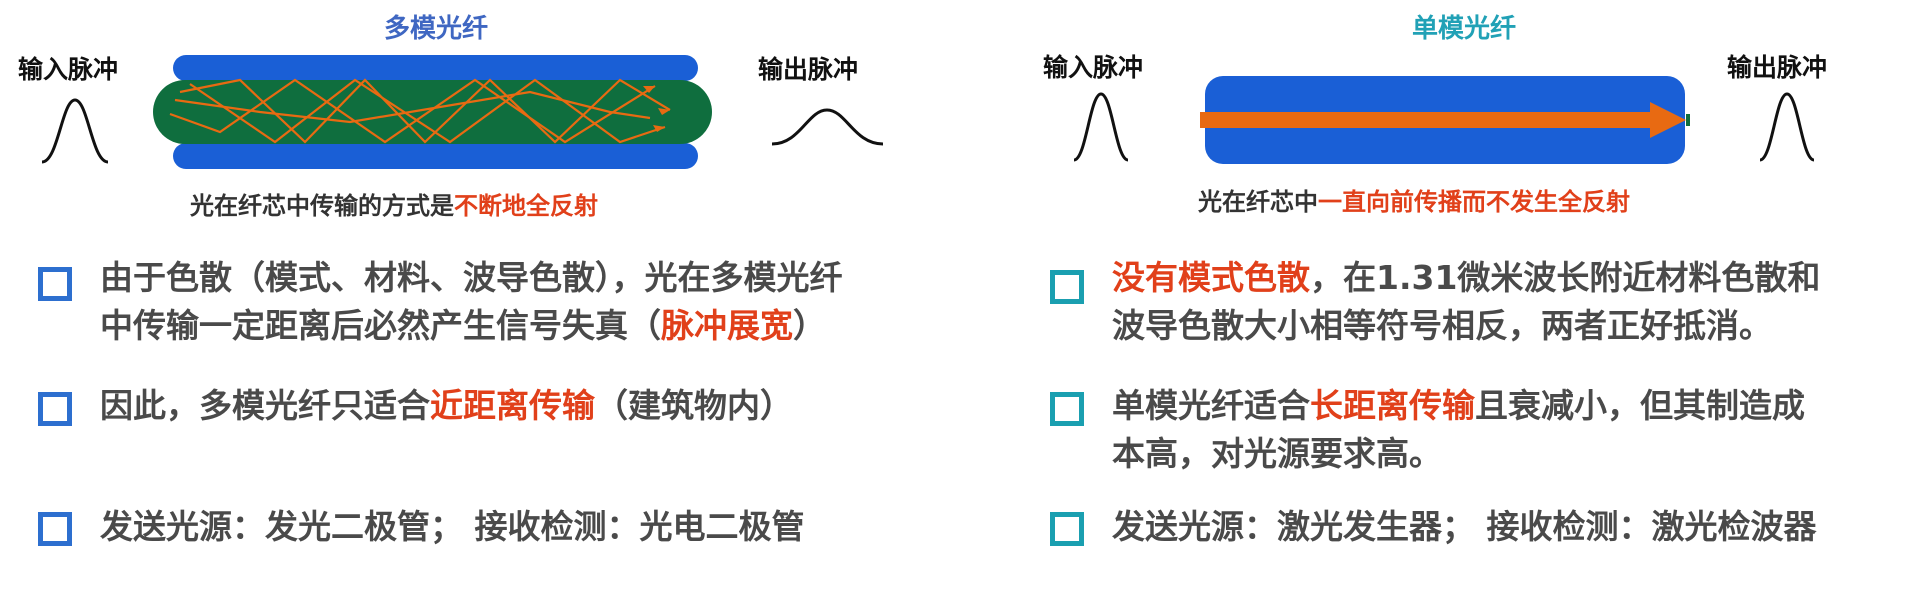  Describe the element at coordinates (55, 529) in the screenshot. I see `left-bullet-3-checkbox` at that location.